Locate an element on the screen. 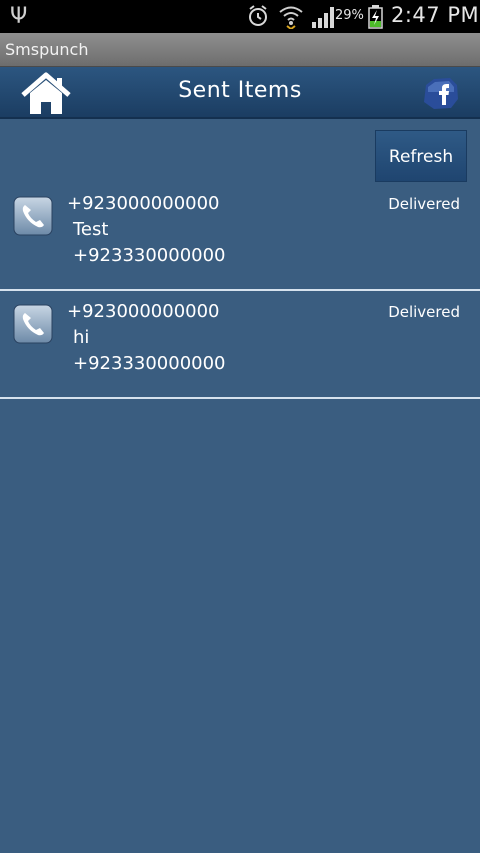 Image resolution: width=480 pixels, height=853 pixels. app-title-bar: Smspunch is located at coordinates (240, 50).